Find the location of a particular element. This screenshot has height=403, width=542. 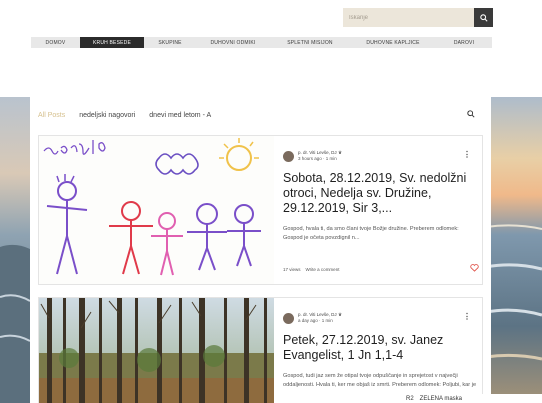

post-views: 17 views is located at coordinates (292, 269).